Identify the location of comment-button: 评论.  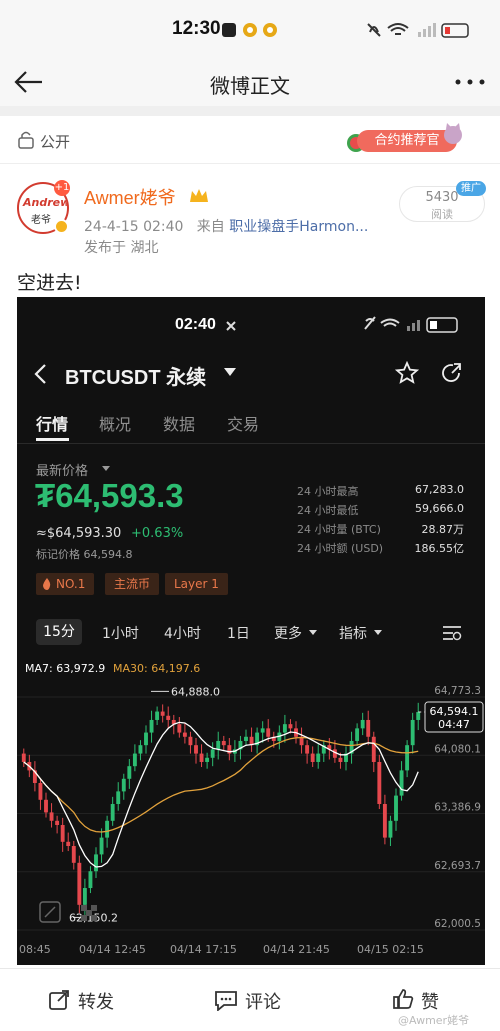
(263, 1001).